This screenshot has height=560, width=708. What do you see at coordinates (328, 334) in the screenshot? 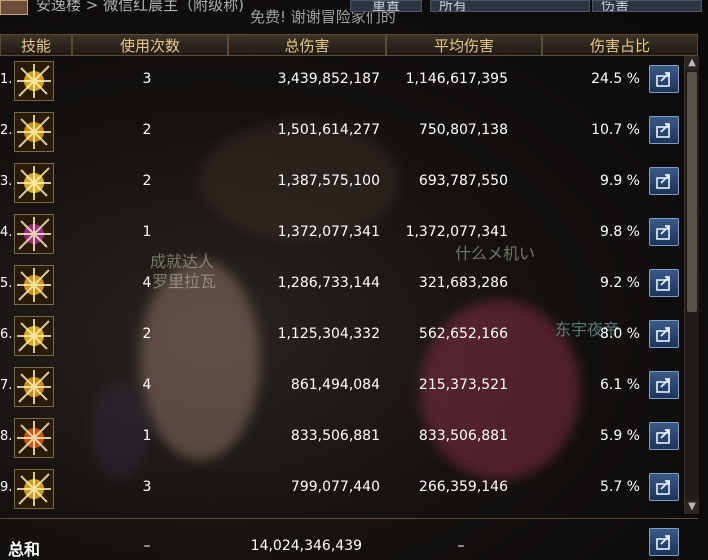
I see `total-damage: 1,125,304,332` at bounding box center [328, 334].